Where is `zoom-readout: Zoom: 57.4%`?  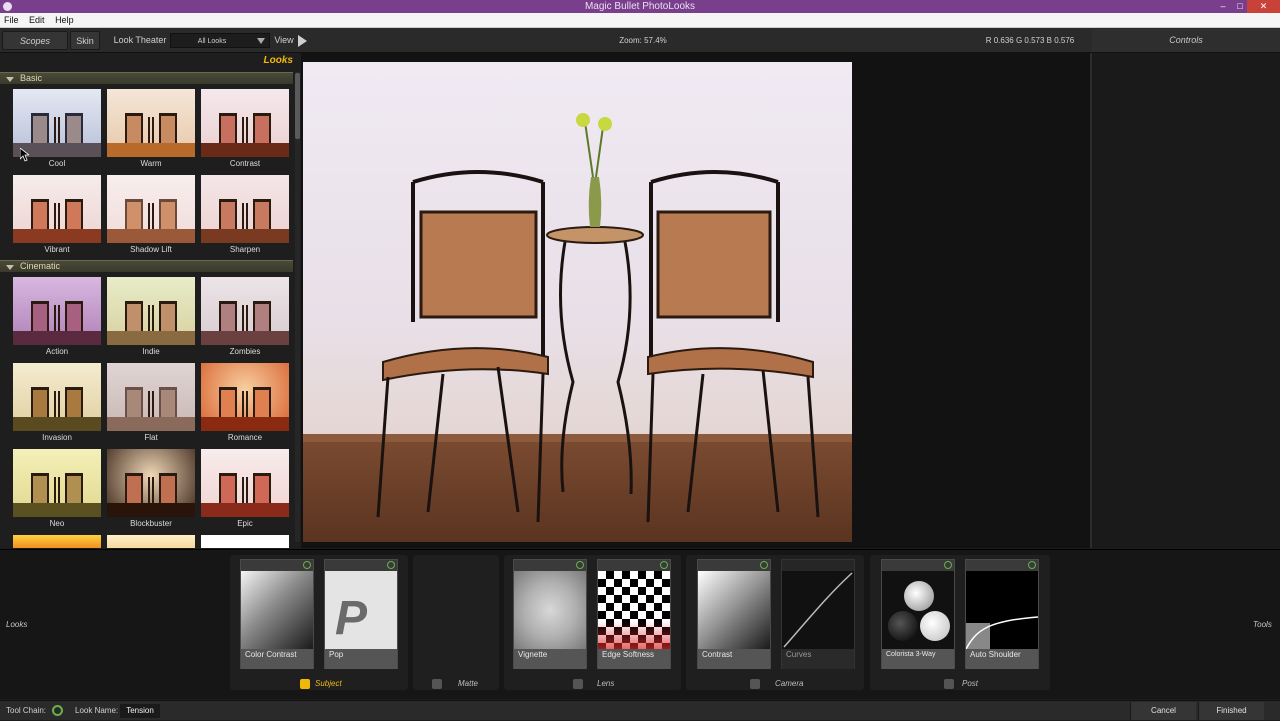
zoom-readout: Zoom: 57.4% is located at coordinates (643, 40).